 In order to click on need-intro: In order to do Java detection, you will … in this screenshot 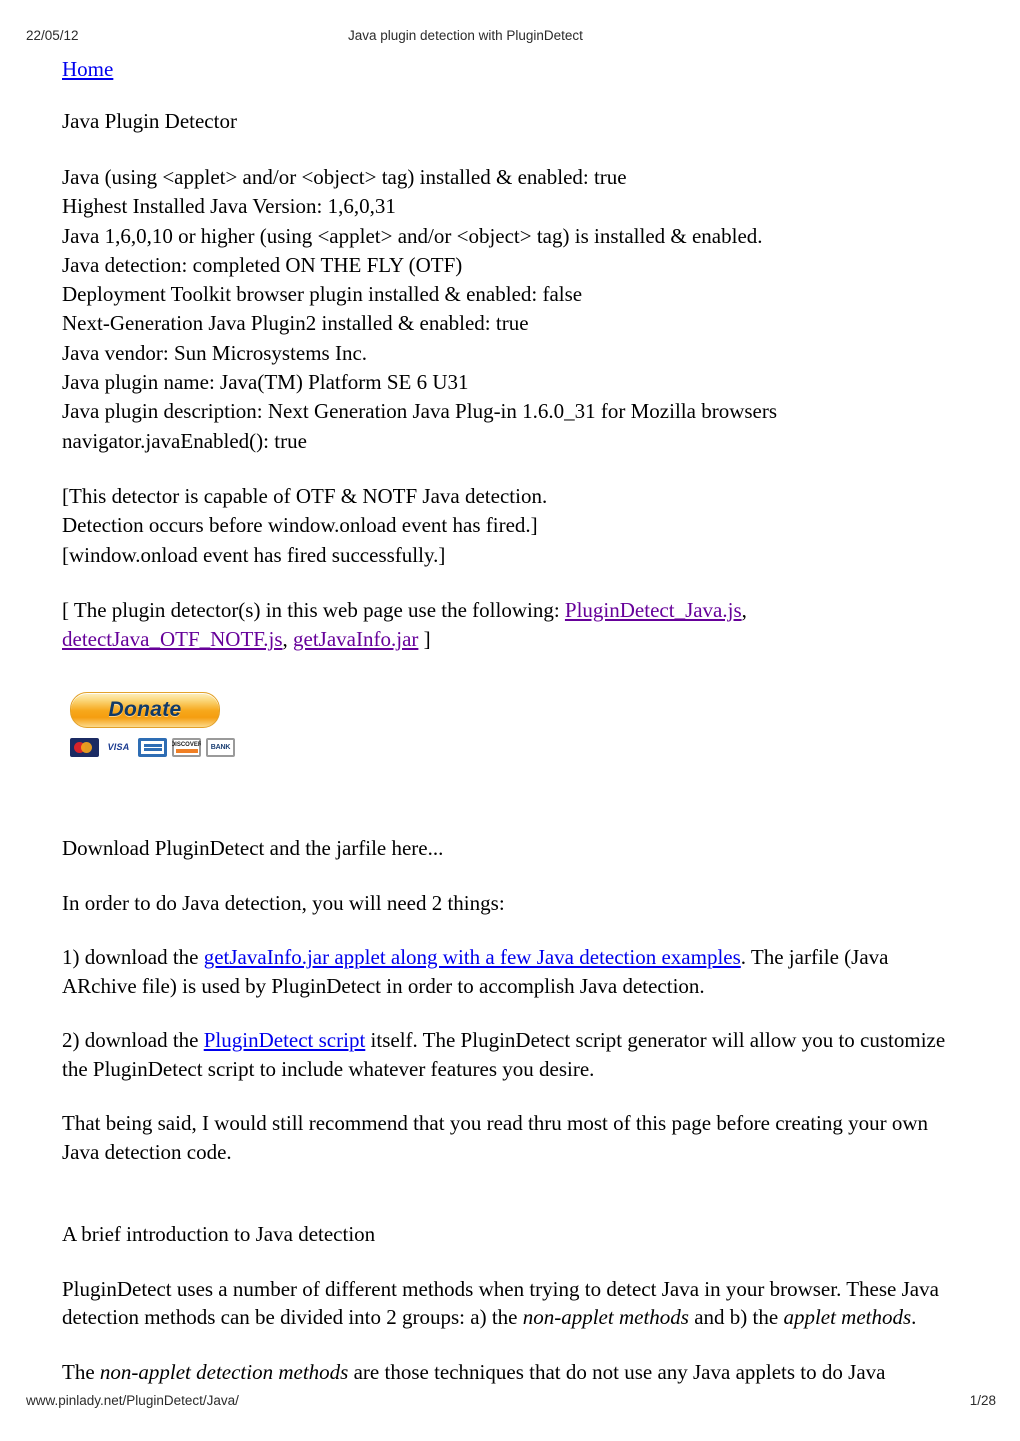, I will do `click(283, 902)`.